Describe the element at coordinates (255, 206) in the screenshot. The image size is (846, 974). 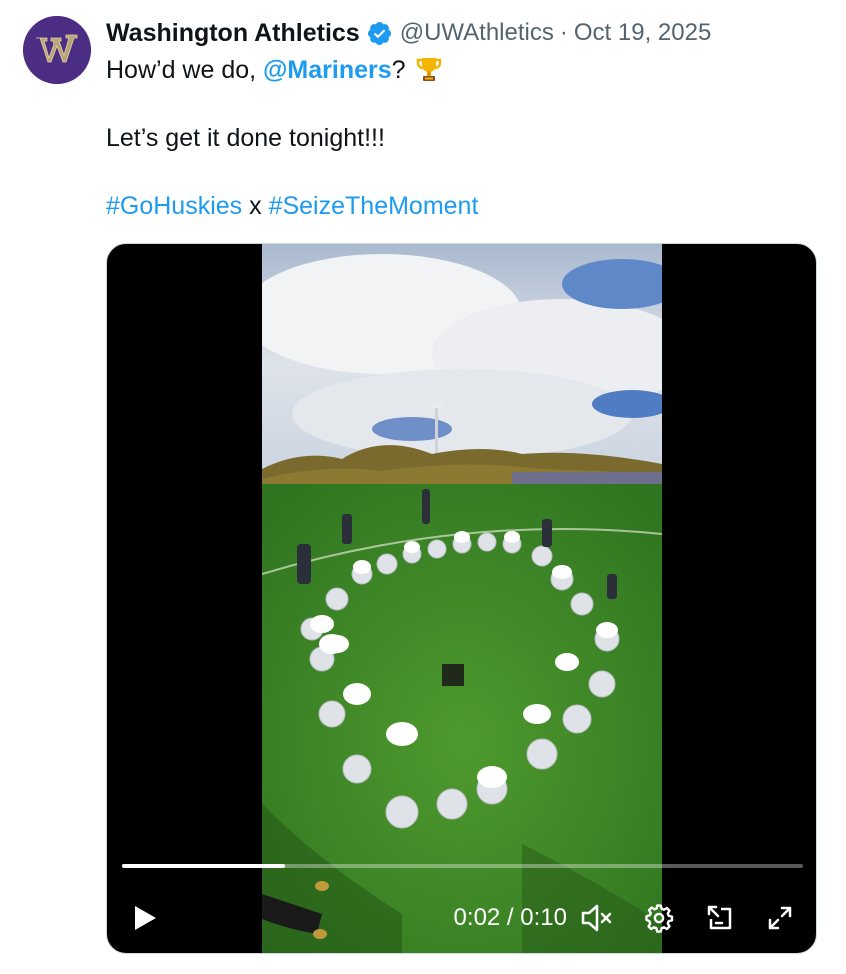
I see `hashtag-joiner: x` at that location.